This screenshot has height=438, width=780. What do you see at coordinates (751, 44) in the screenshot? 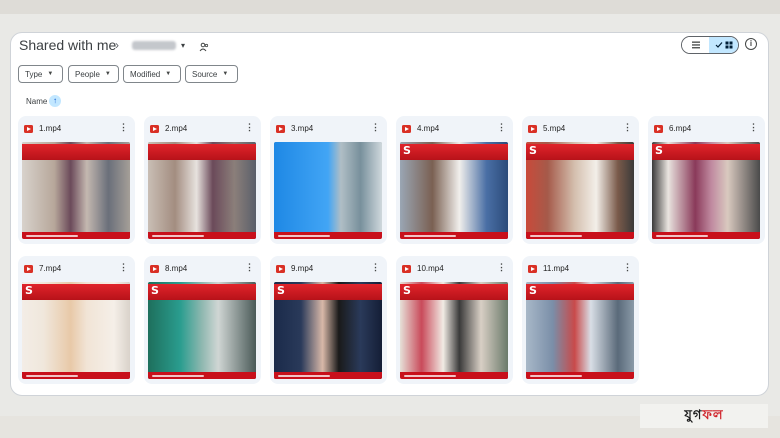
I see `info-icon: i` at bounding box center [751, 44].